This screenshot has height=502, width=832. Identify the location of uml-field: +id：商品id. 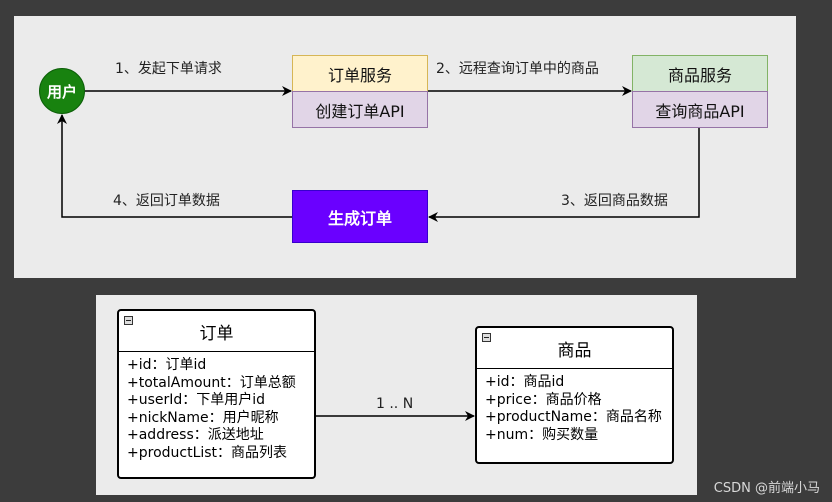
(525, 382).